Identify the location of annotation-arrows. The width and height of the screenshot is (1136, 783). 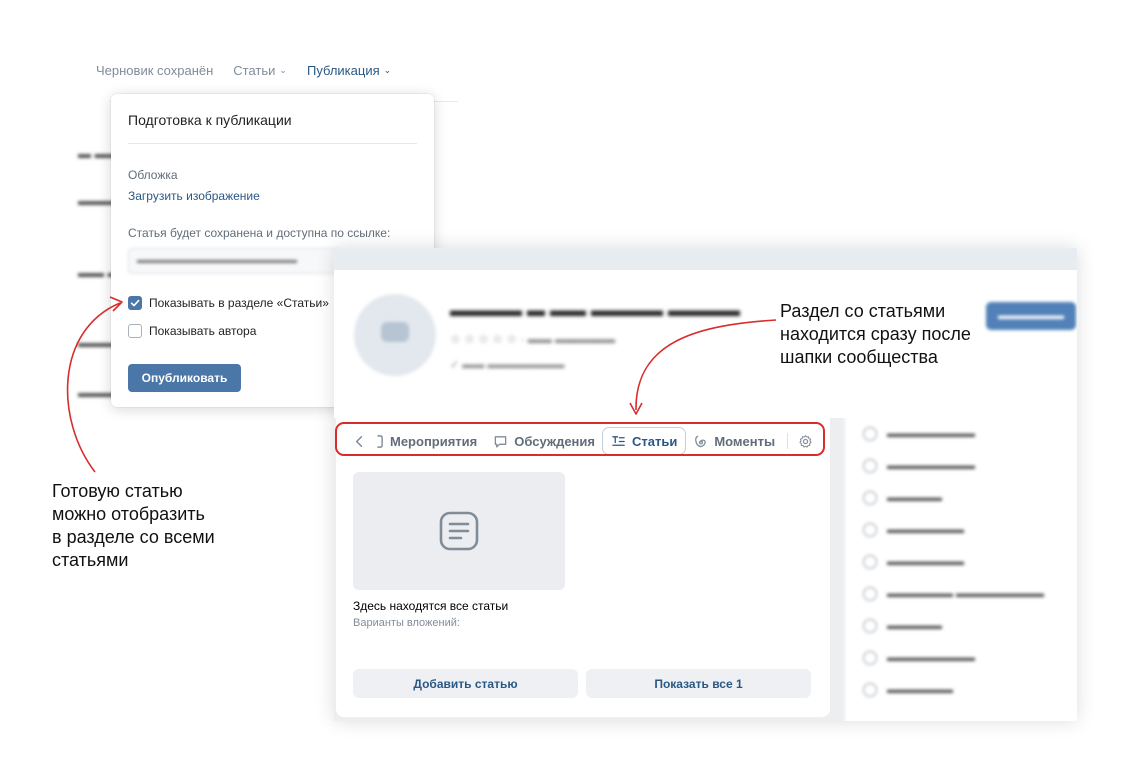
(421, 384).